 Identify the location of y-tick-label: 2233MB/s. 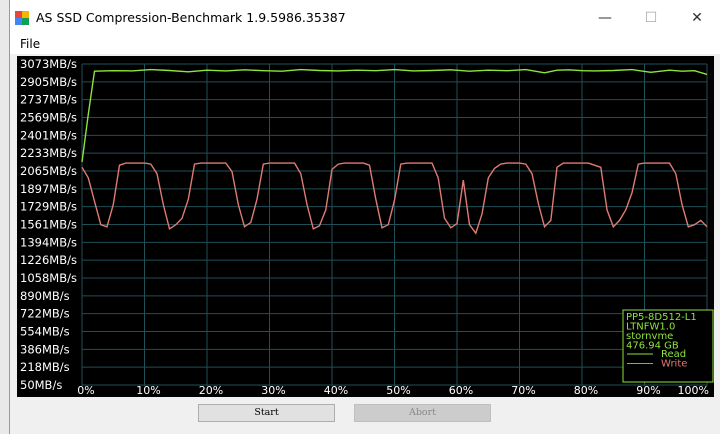
(48, 153).